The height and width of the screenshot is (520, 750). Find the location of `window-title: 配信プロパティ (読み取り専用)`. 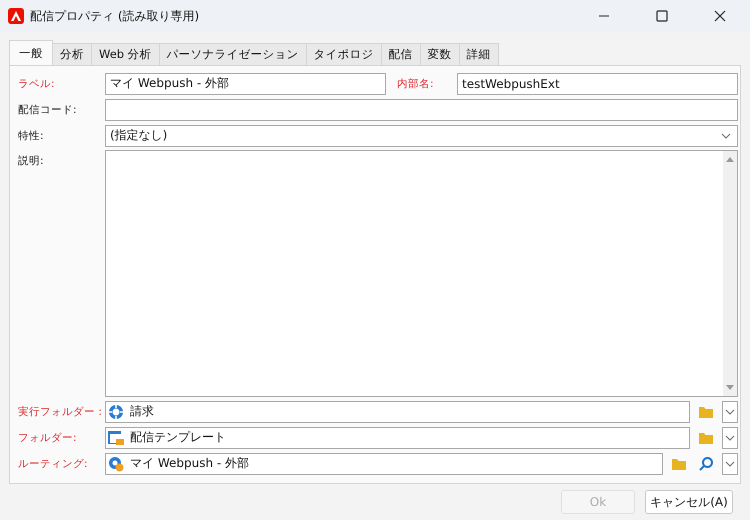

window-title: 配信プロパティ (読み取り専用) is located at coordinates (115, 16).